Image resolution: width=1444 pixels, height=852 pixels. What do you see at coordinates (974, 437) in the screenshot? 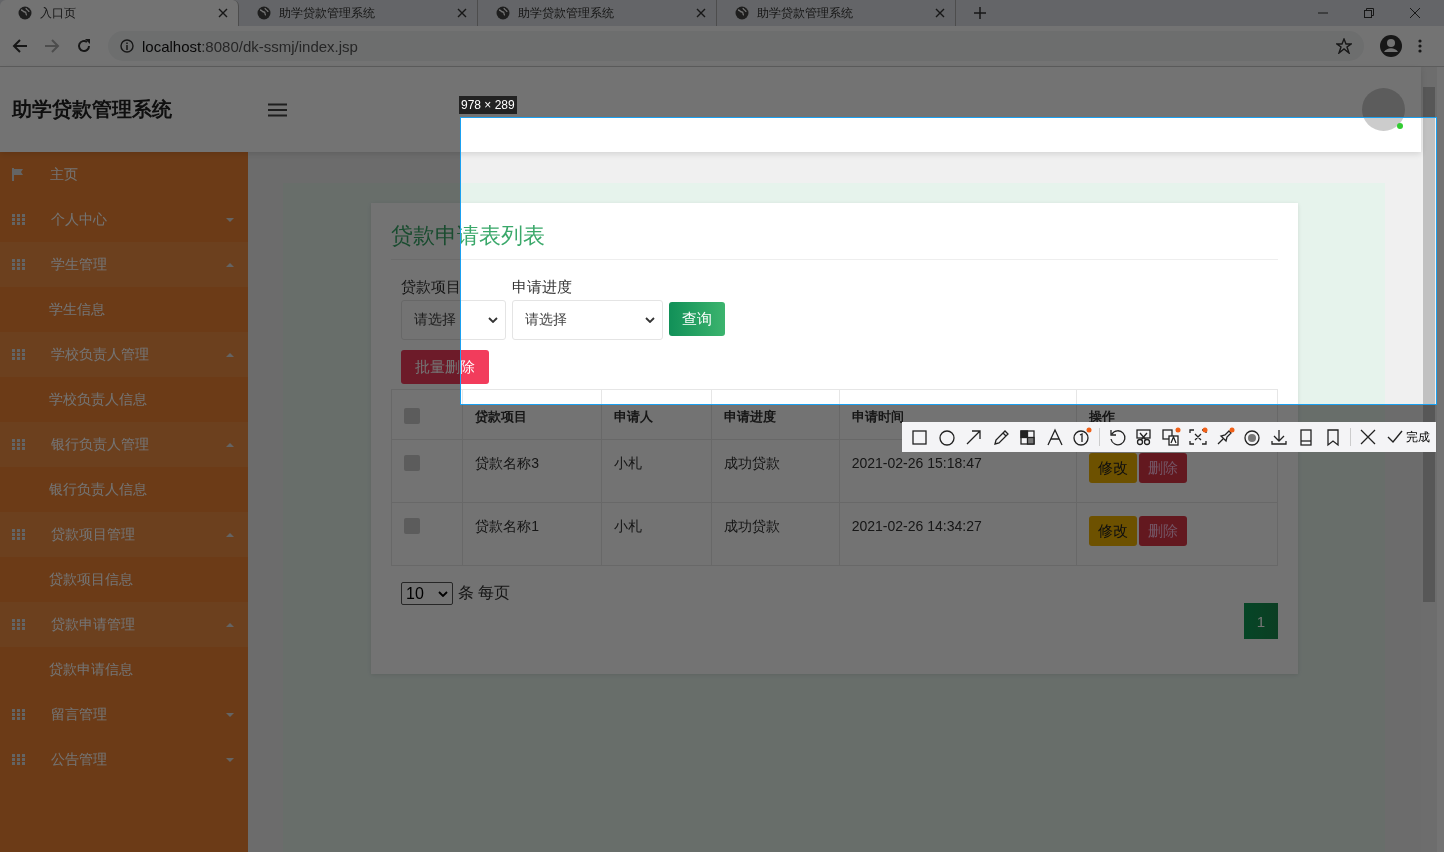
I see `arrow-icon` at bounding box center [974, 437].